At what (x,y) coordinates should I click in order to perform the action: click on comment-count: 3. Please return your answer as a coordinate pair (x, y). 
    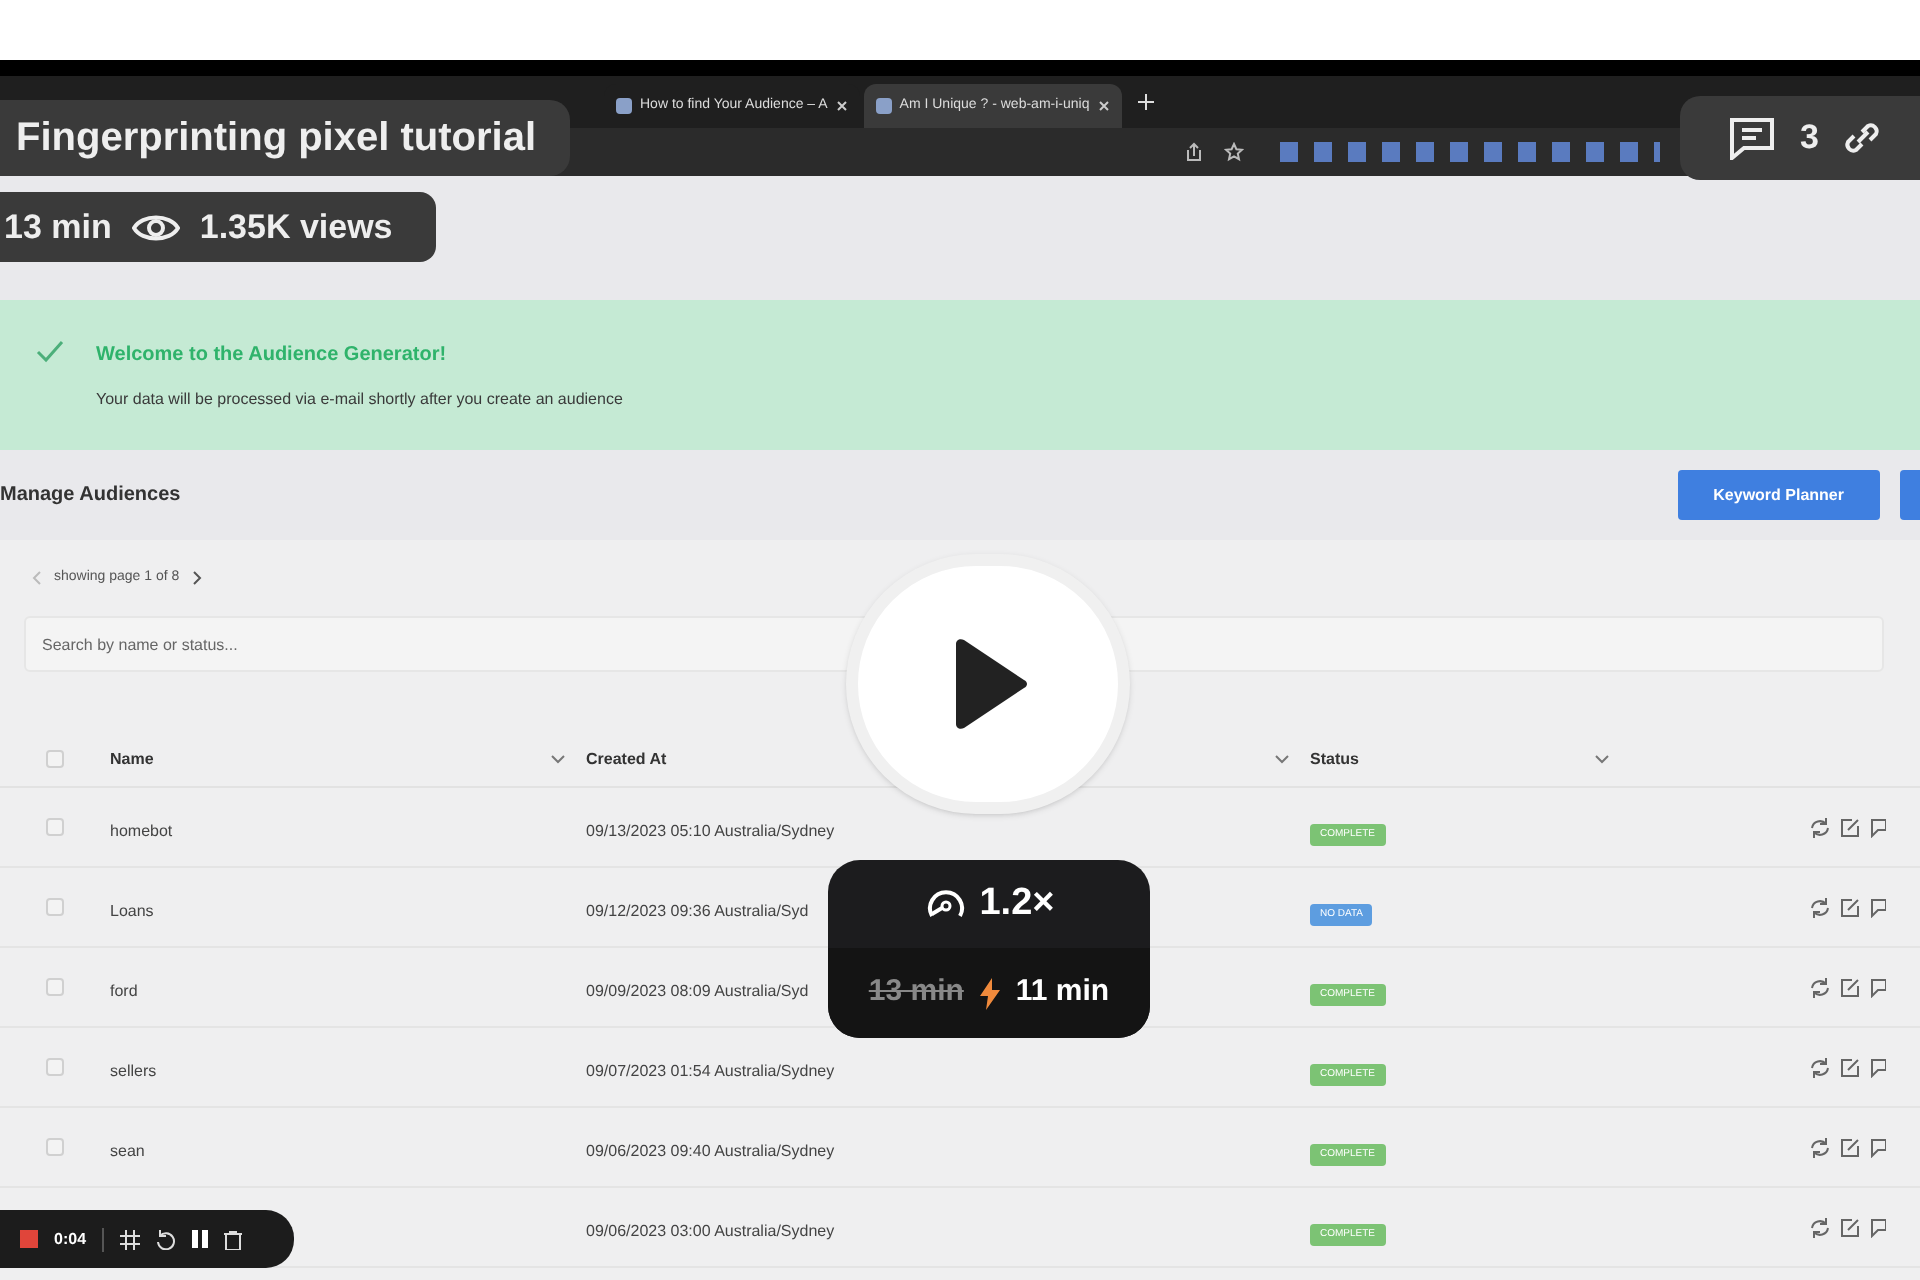
    Looking at the image, I should click on (1809, 138).